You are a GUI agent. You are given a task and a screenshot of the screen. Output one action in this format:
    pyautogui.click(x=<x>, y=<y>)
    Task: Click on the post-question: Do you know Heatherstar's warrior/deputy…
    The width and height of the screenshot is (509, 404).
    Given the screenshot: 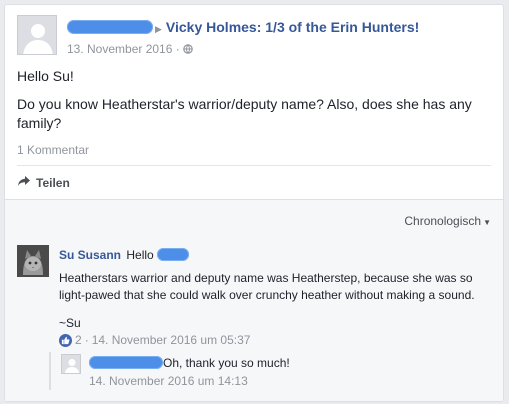 What is the action you would take?
    pyautogui.click(x=244, y=113)
    